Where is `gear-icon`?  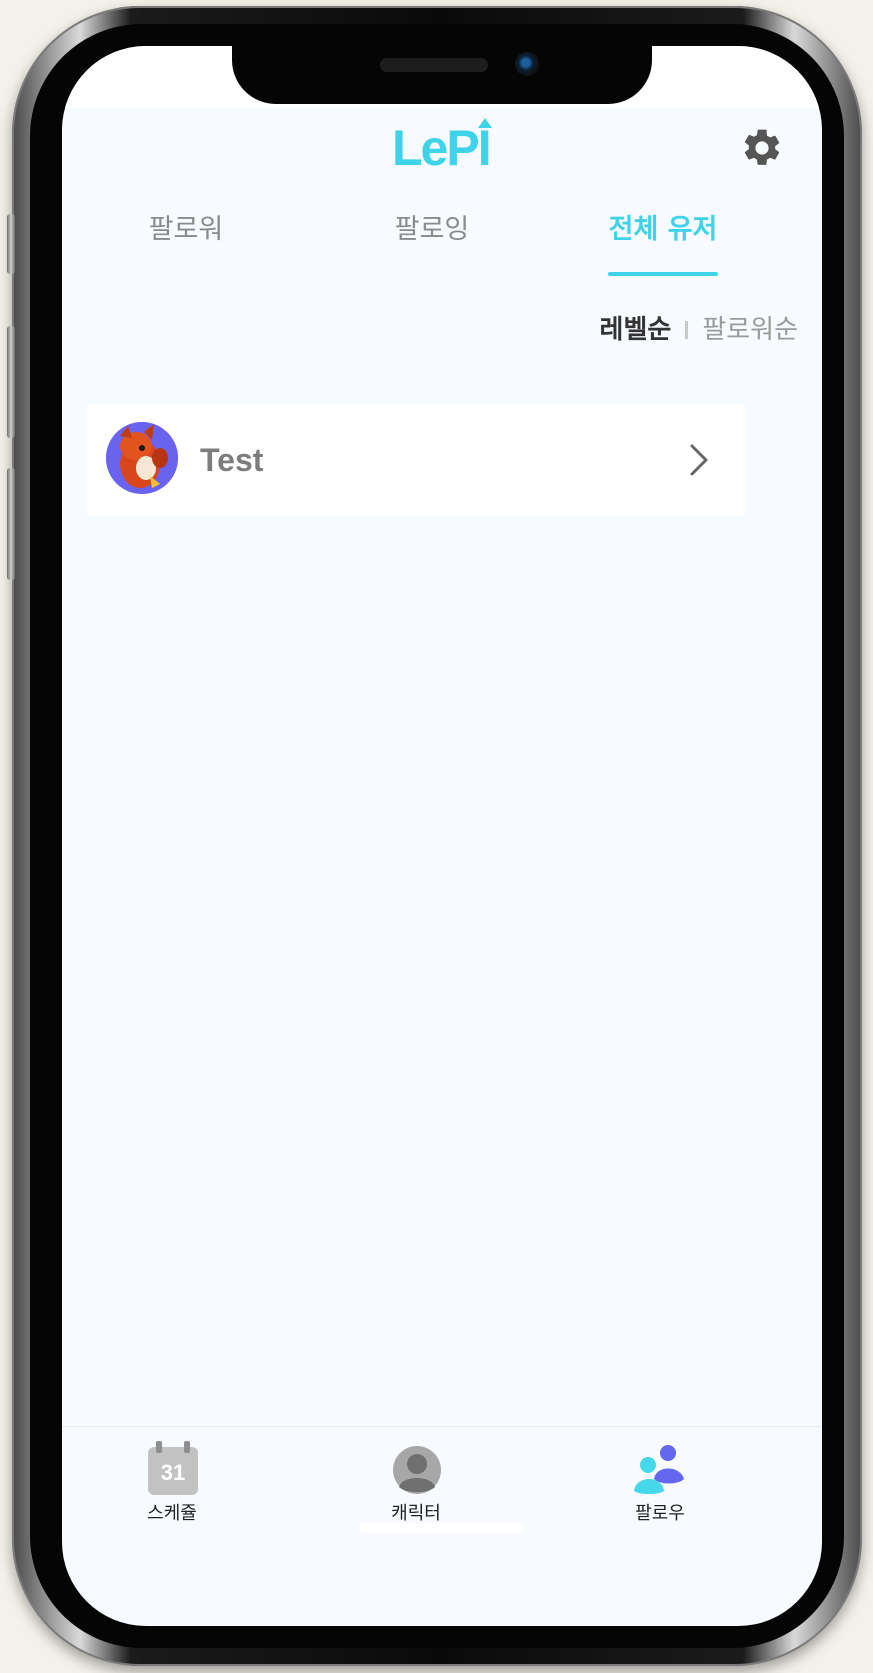 gear-icon is located at coordinates (762, 148).